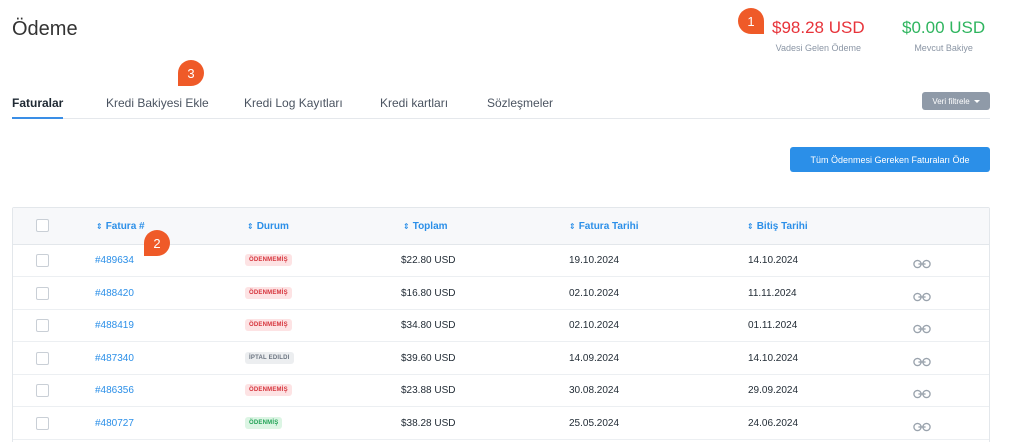 The height and width of the screenshot is (442, 1024). Describe the element at coordinates (114, 325) in the screenshot. I see `invoice-link: #488419` at that location.